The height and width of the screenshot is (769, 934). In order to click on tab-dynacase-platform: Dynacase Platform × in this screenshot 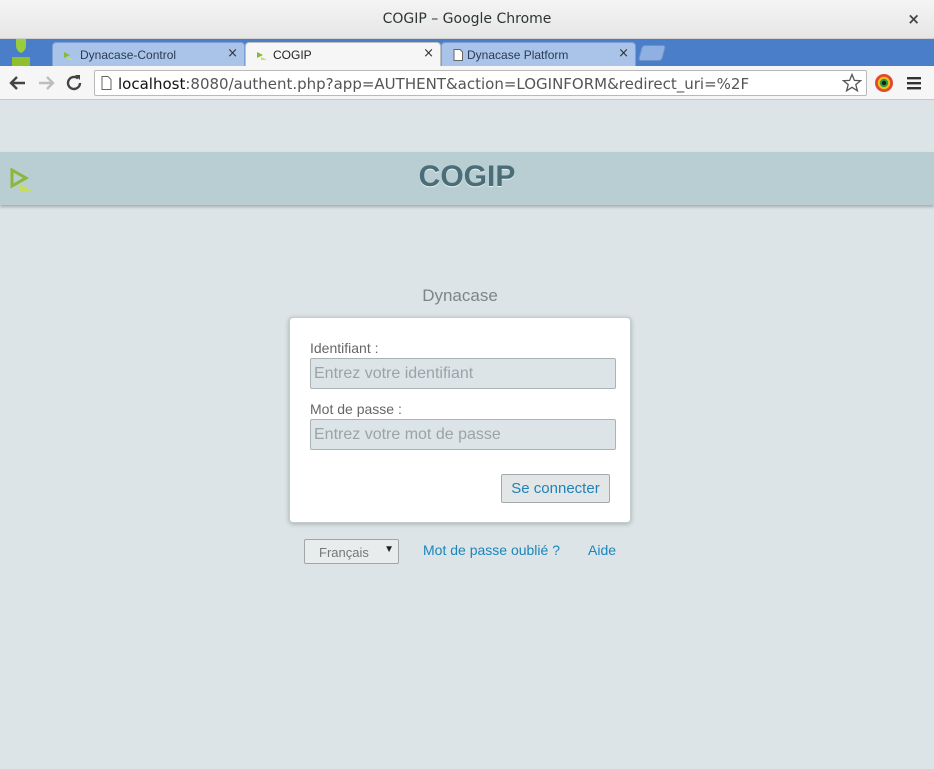, I will do `click(538, 54)`.